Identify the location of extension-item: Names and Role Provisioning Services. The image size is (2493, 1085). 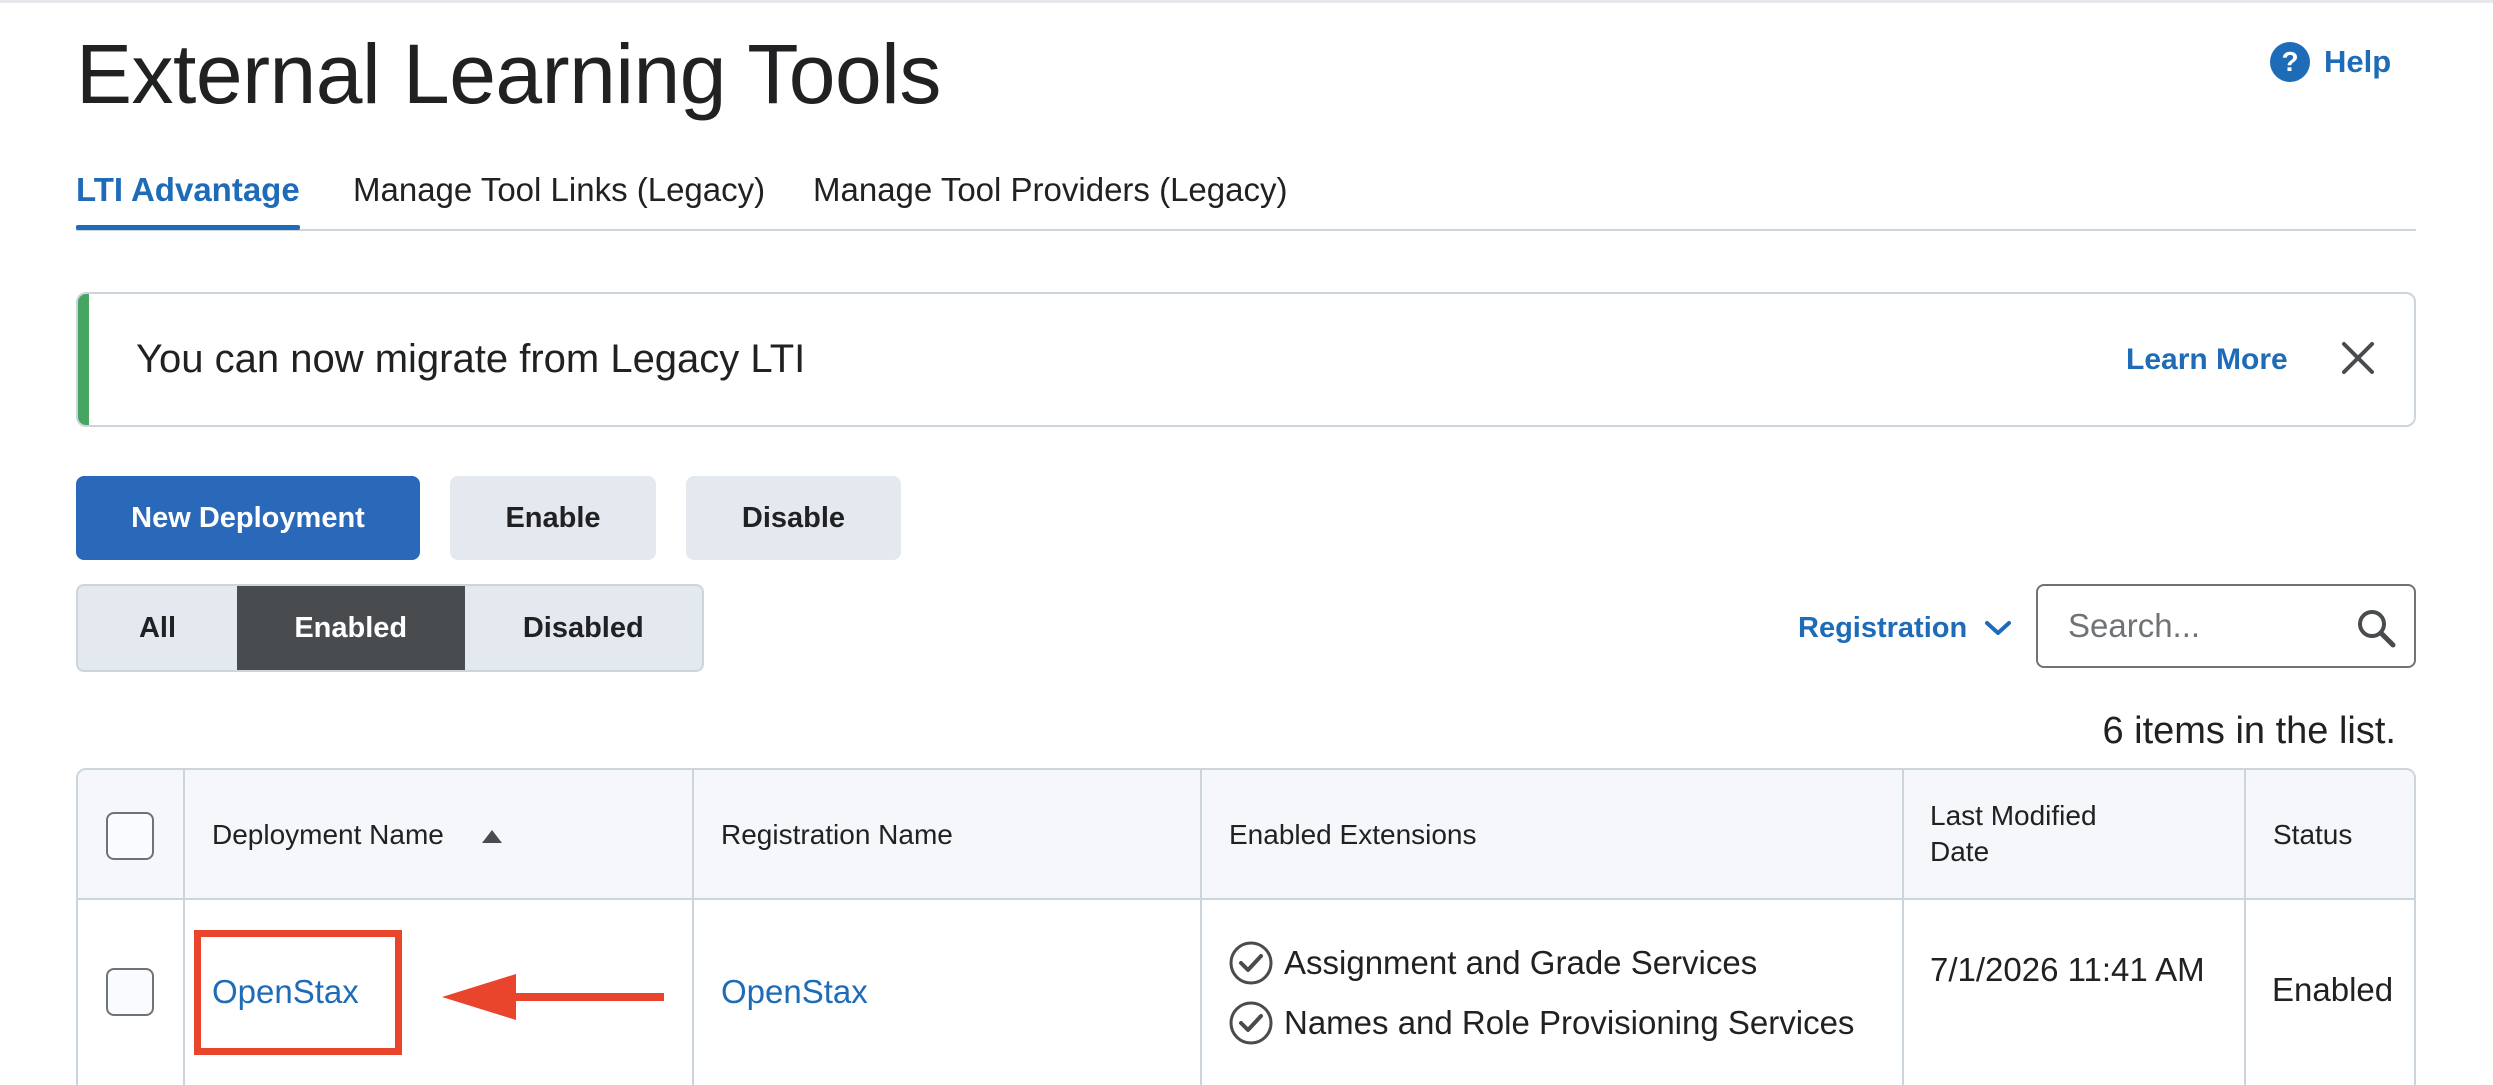
(1541, 1023).